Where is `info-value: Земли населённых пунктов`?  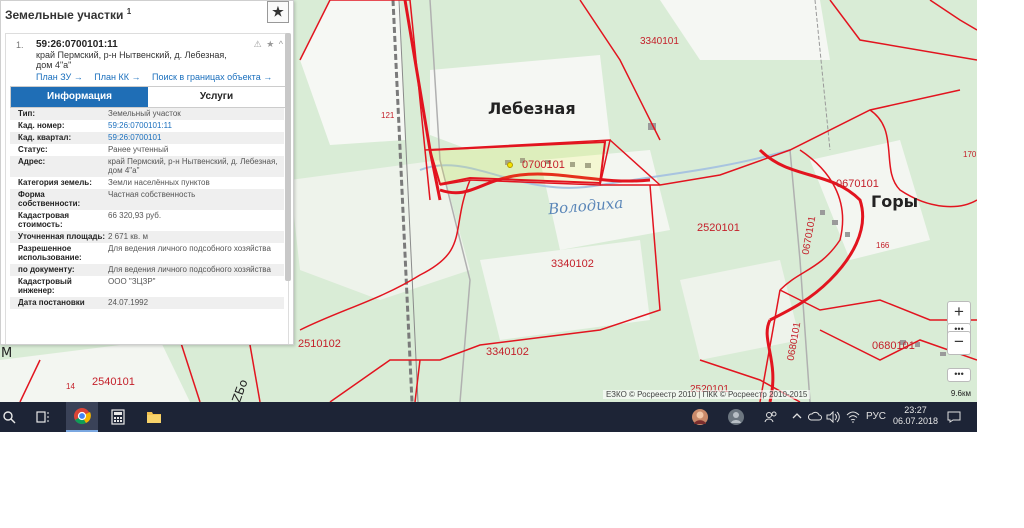
info-value: Земли населённых пунктов is located at coordinates (159, 182).